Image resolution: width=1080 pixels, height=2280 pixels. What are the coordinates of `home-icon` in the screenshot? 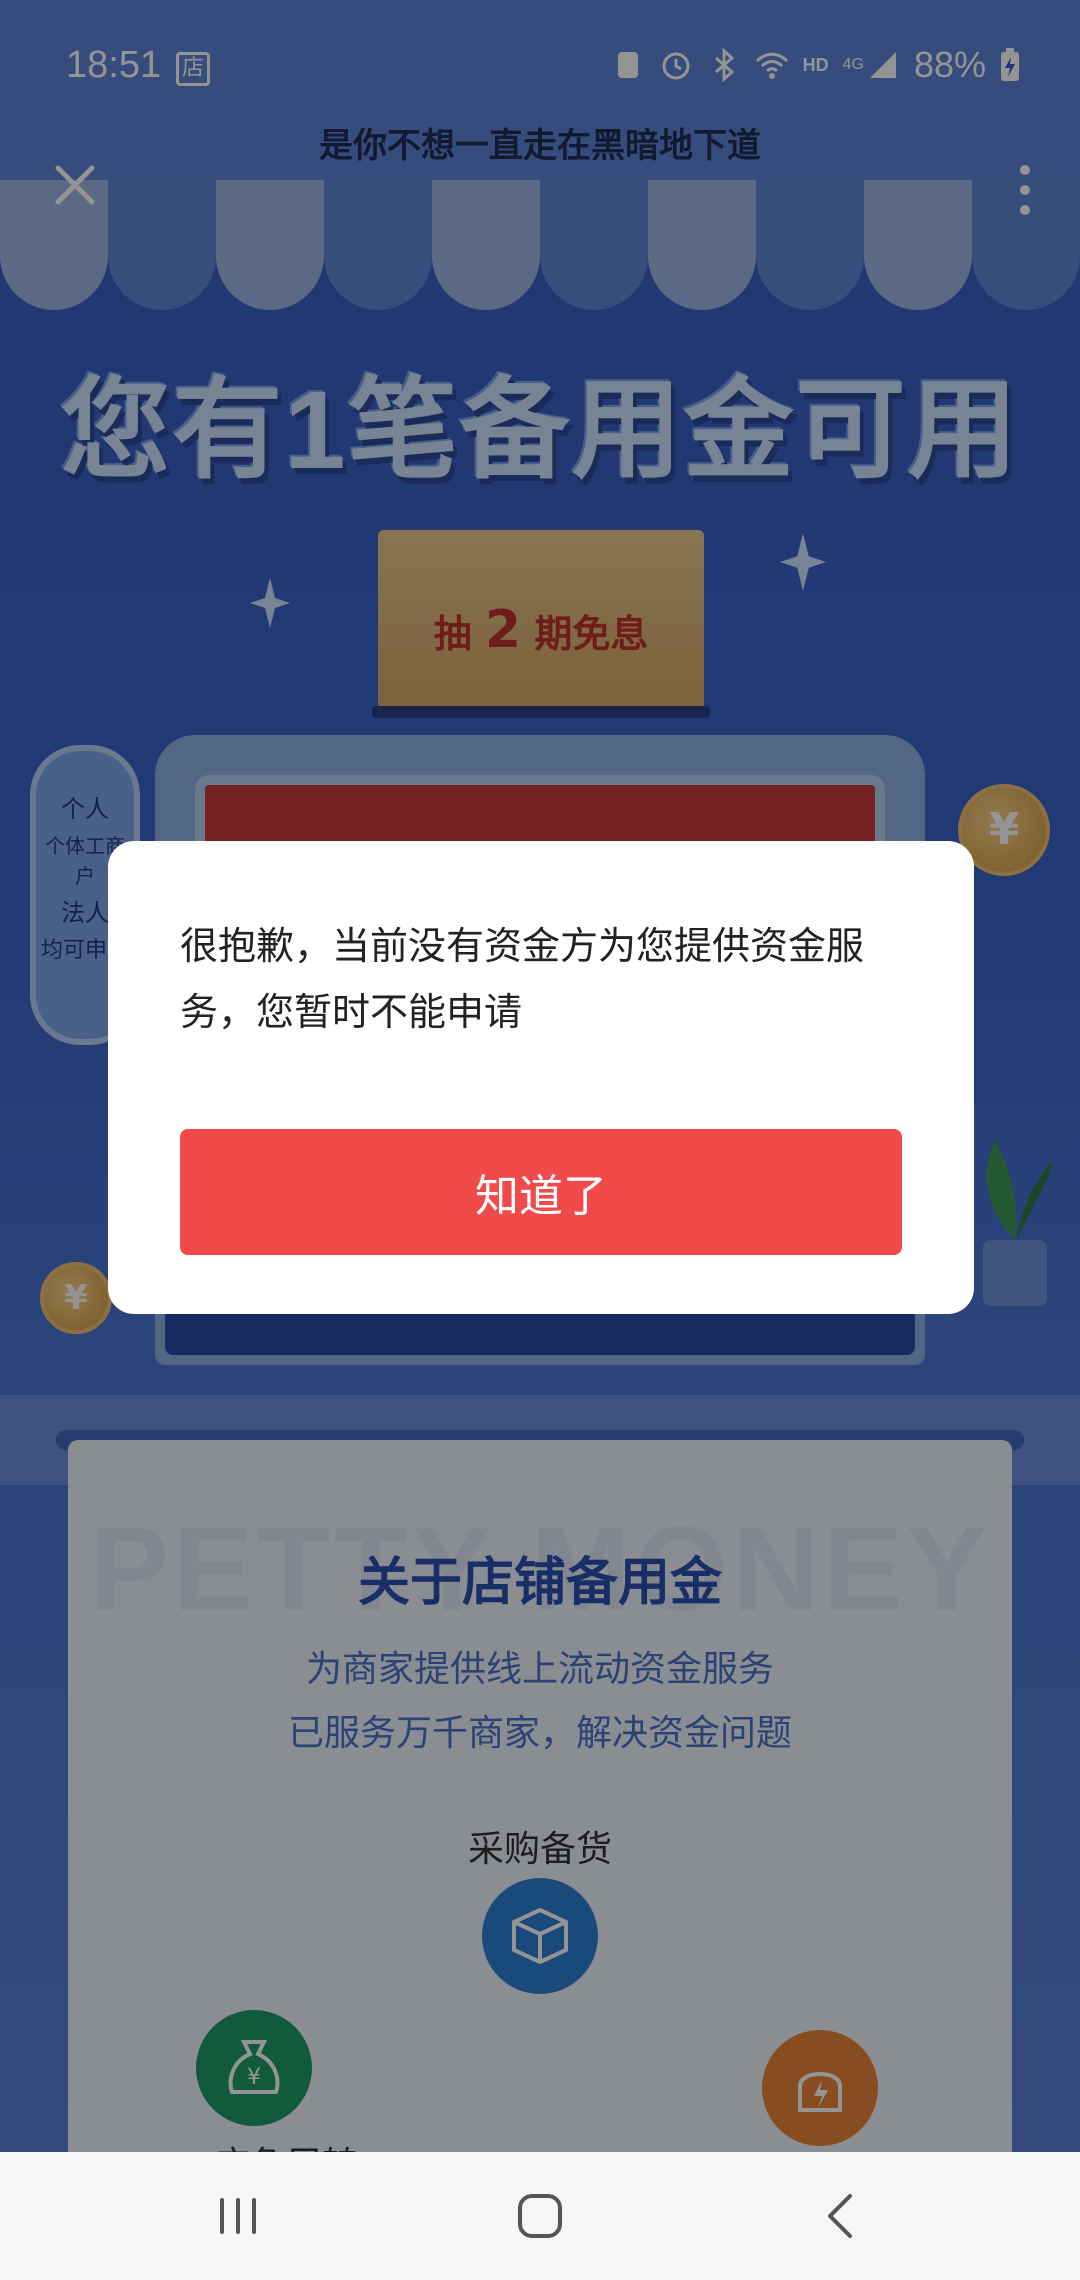 It's located at (540, 2216).